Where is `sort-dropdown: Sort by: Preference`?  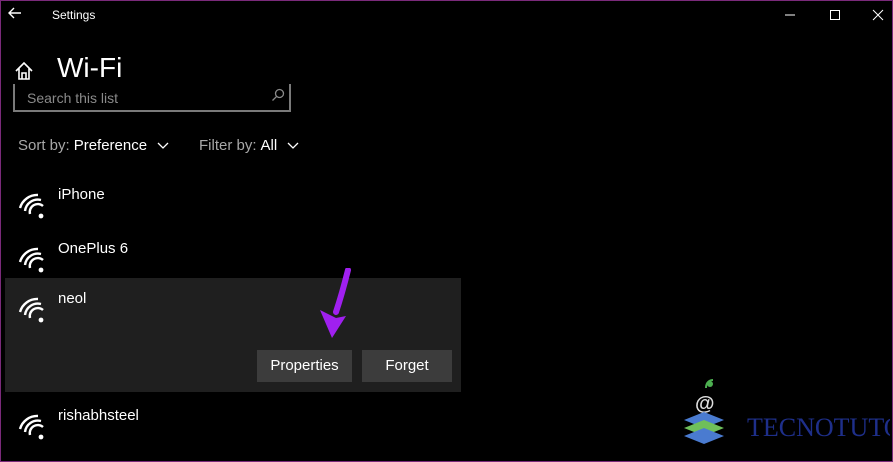 sort-dropdown: Sort by: Preference is located at coordinates (93, 145).